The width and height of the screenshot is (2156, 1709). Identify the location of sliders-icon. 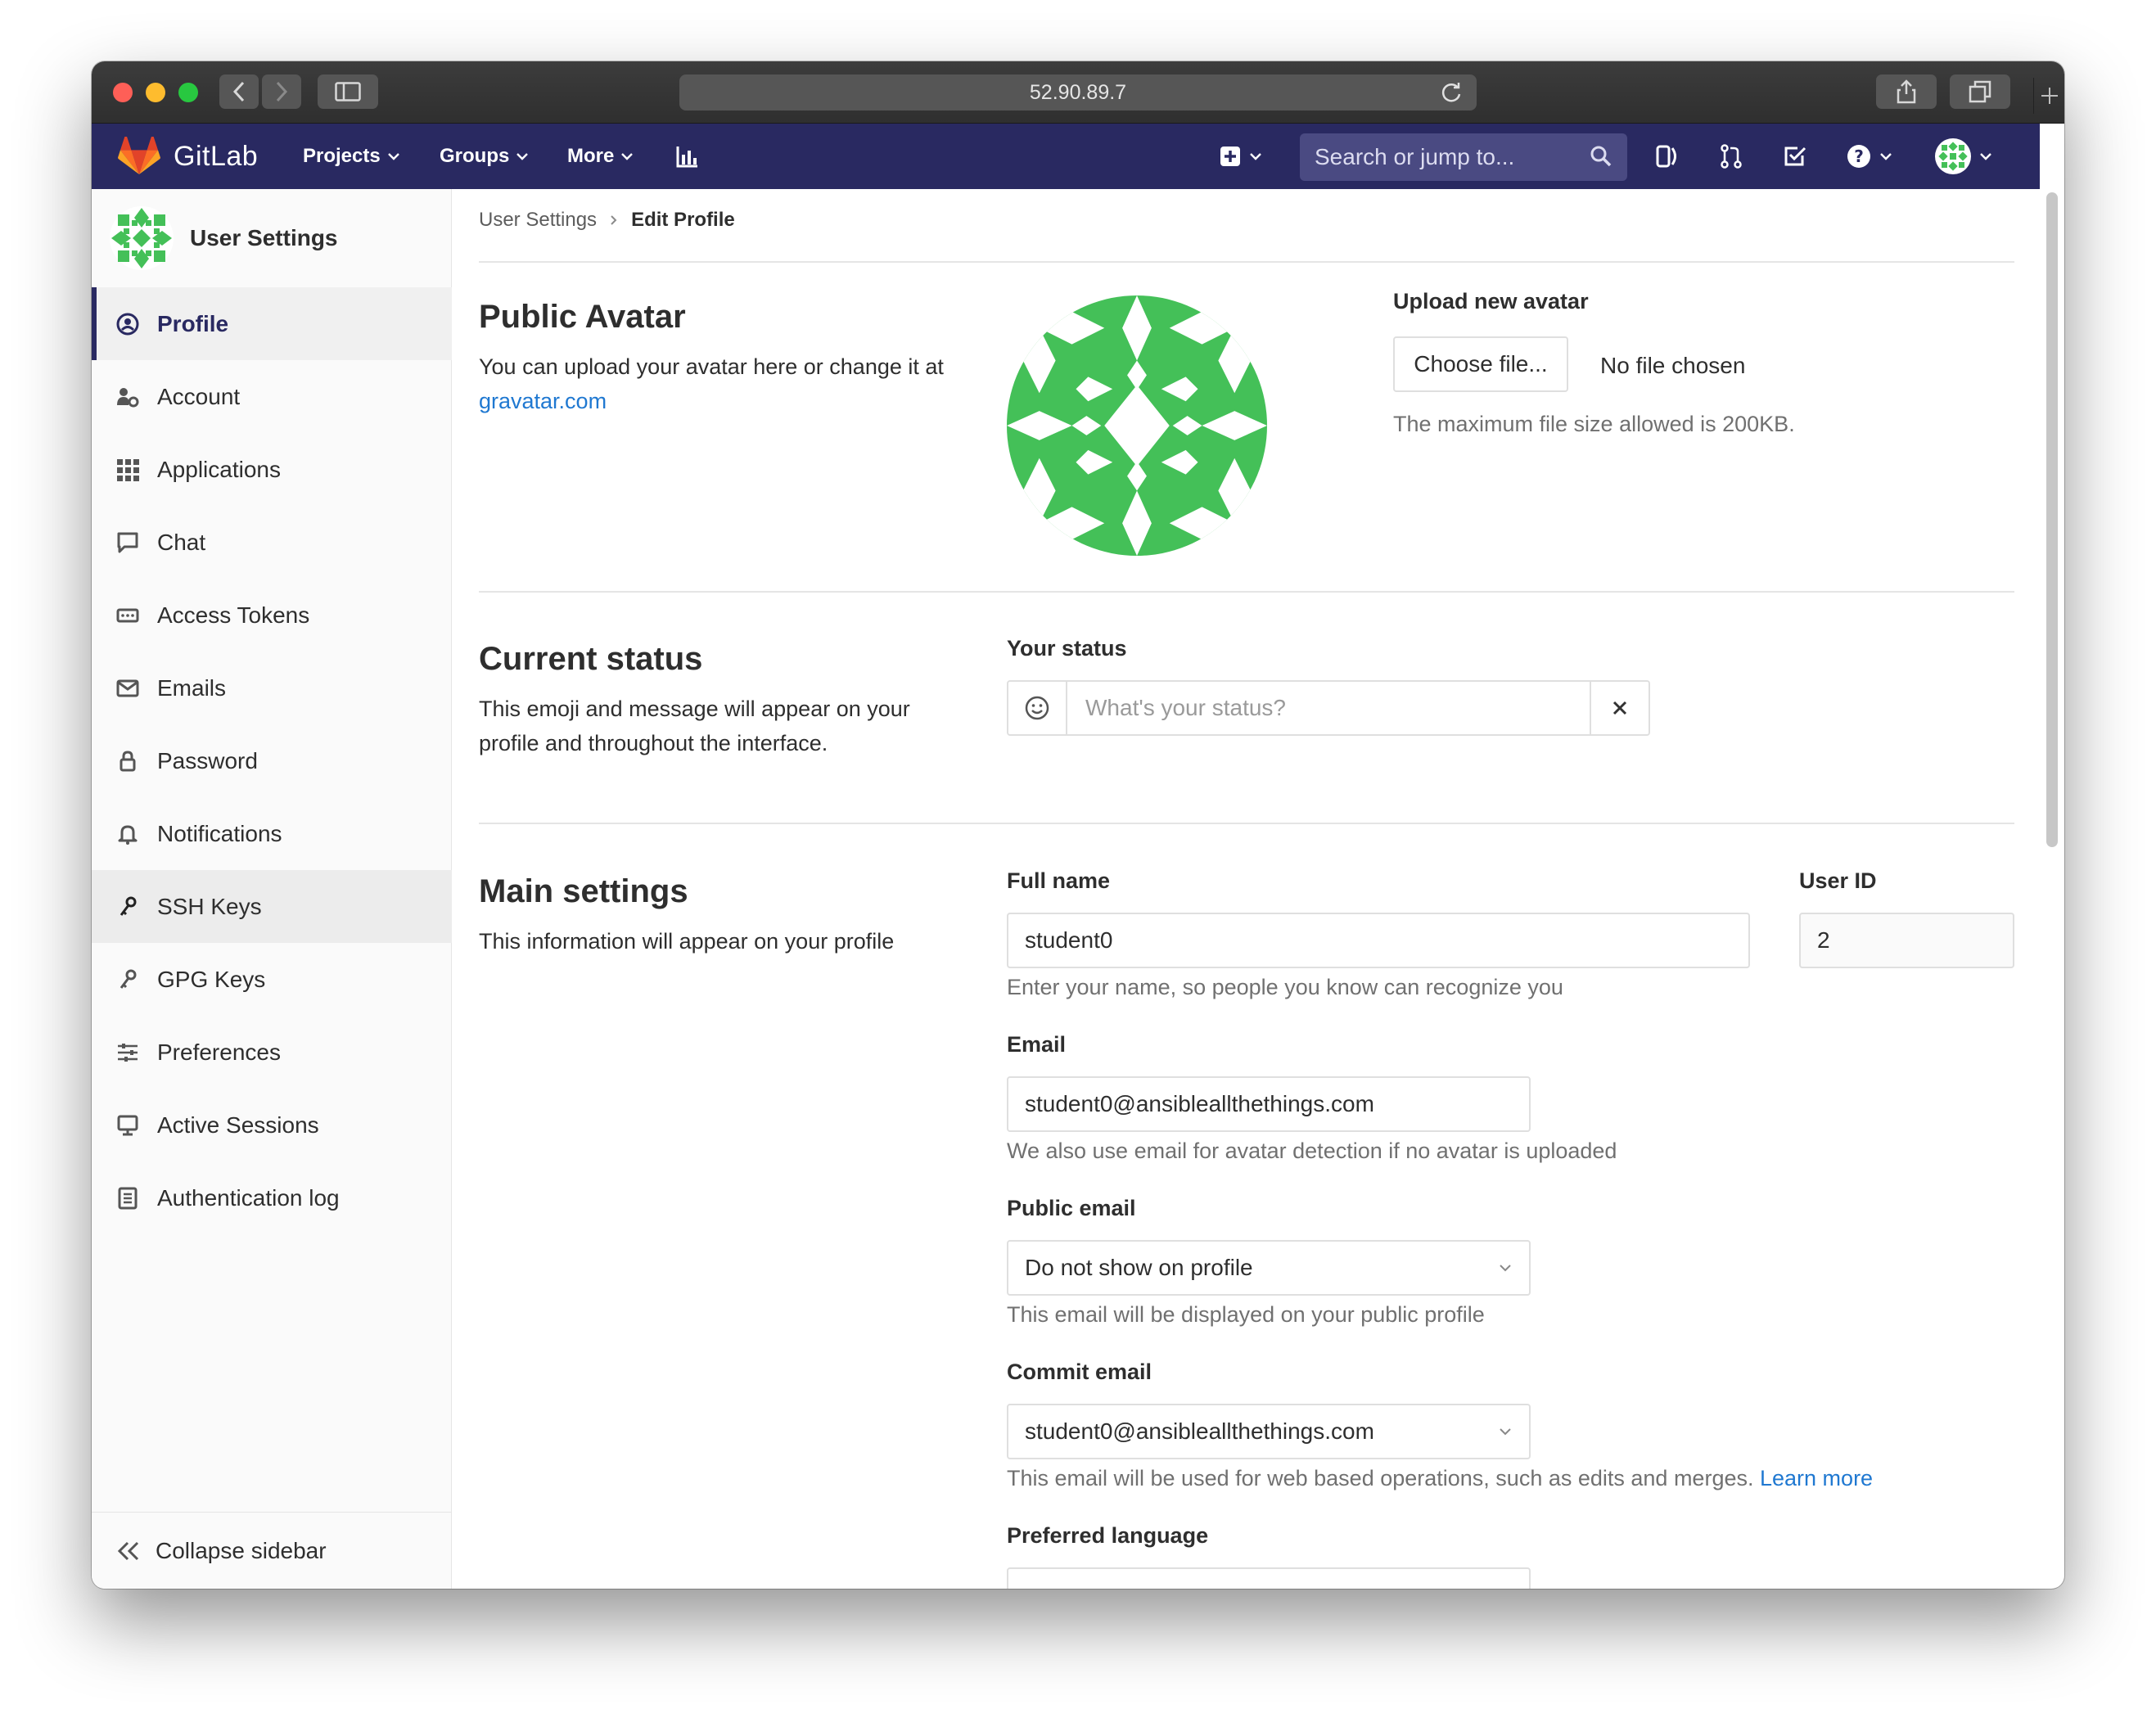
(127, 1052).